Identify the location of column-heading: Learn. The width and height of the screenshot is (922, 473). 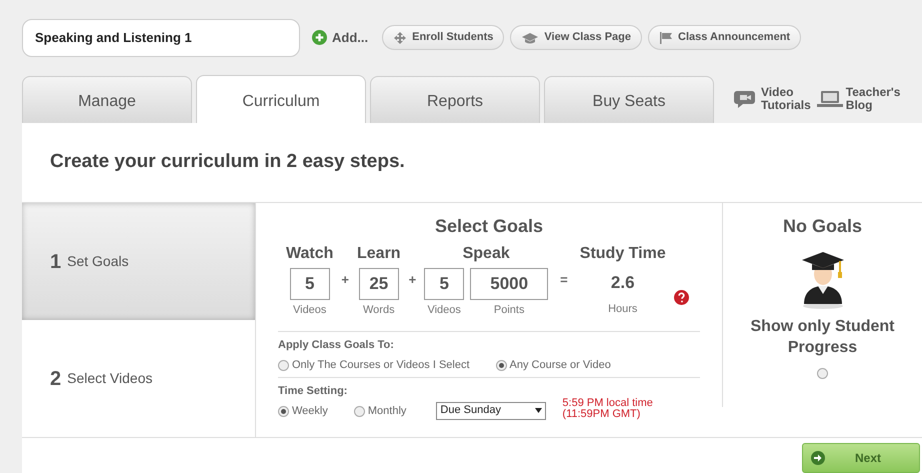
(379, 254).